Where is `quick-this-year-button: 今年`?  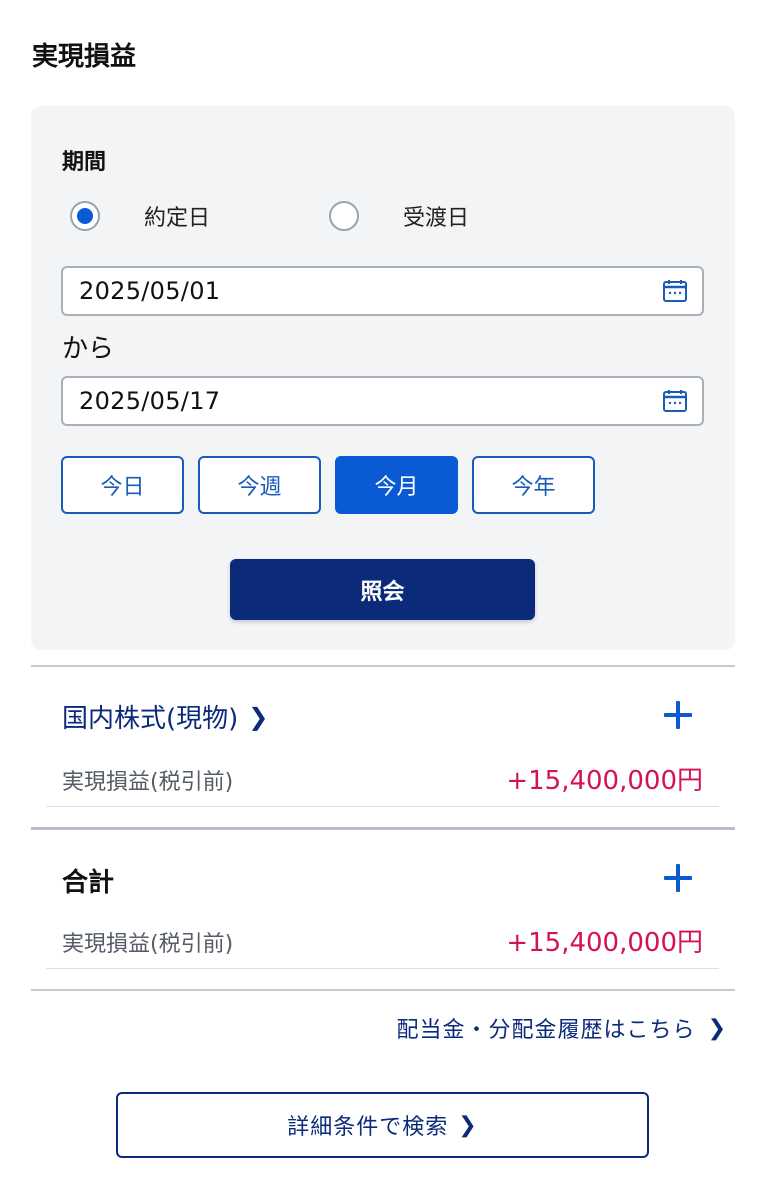 quick-this-year-button: 今年 is located at coordinates (533, 485).